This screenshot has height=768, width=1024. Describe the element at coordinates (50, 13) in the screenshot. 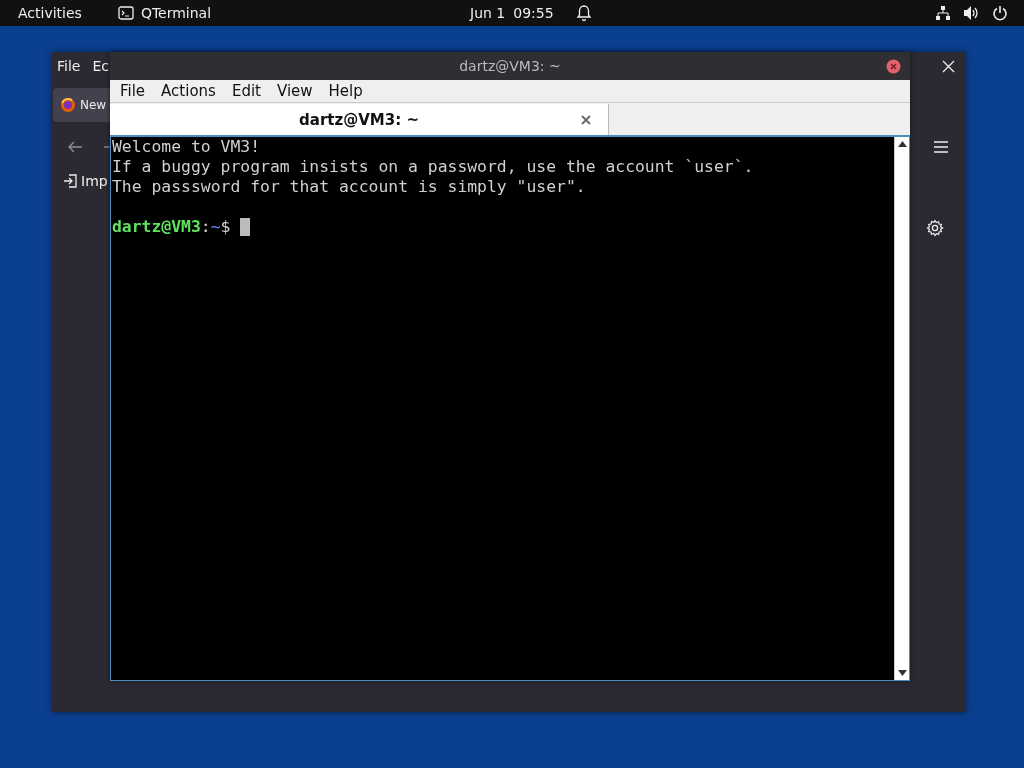

I see `activities-button: Activities` at that location.